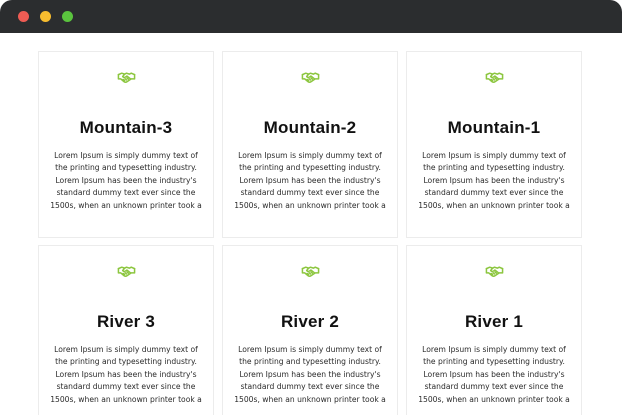 The image size is (622, 415). Describe the element at coordinates (310, 127) in the screenshot. I see `card-title: Mountain-2` at that location.